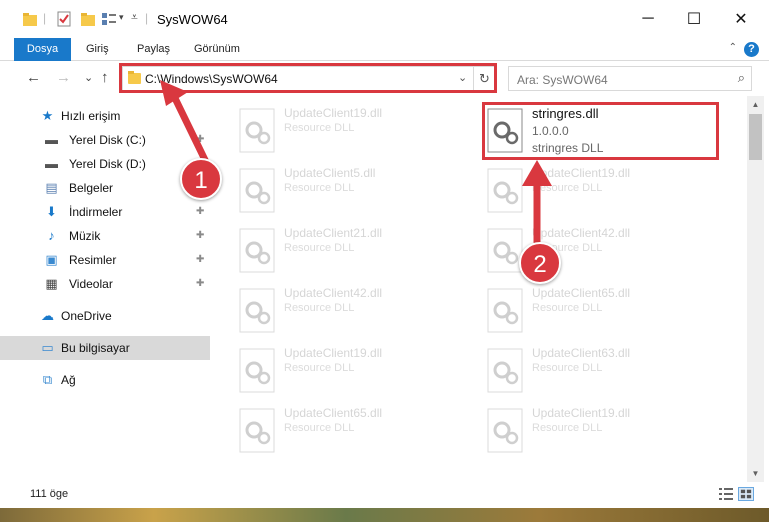 This screenshot has height=522, width=769. I want to click on search-box: Ara: SysWOW64 ⌕, so click(630, 78).